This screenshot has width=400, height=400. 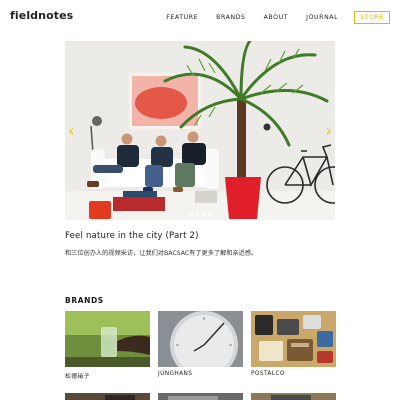 I want to click on main-nav: FEATURE BRANDS ABOUT JOURNAL STORE, so click(x=269, y=17).